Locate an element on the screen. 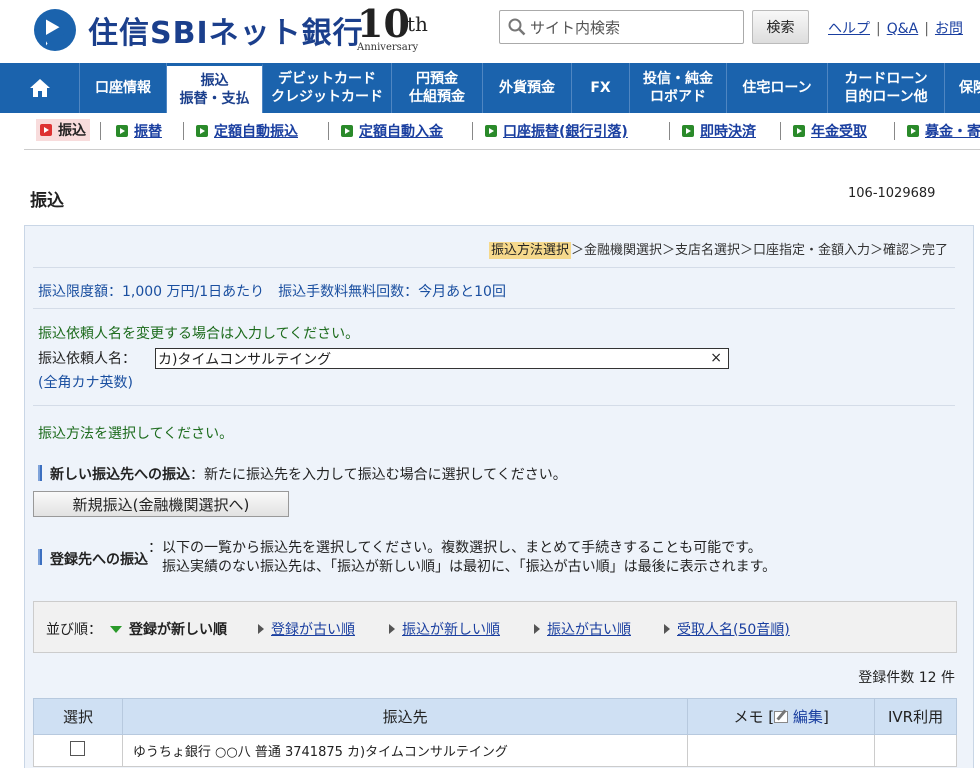  select-cell is located at coordinates (78, 750).